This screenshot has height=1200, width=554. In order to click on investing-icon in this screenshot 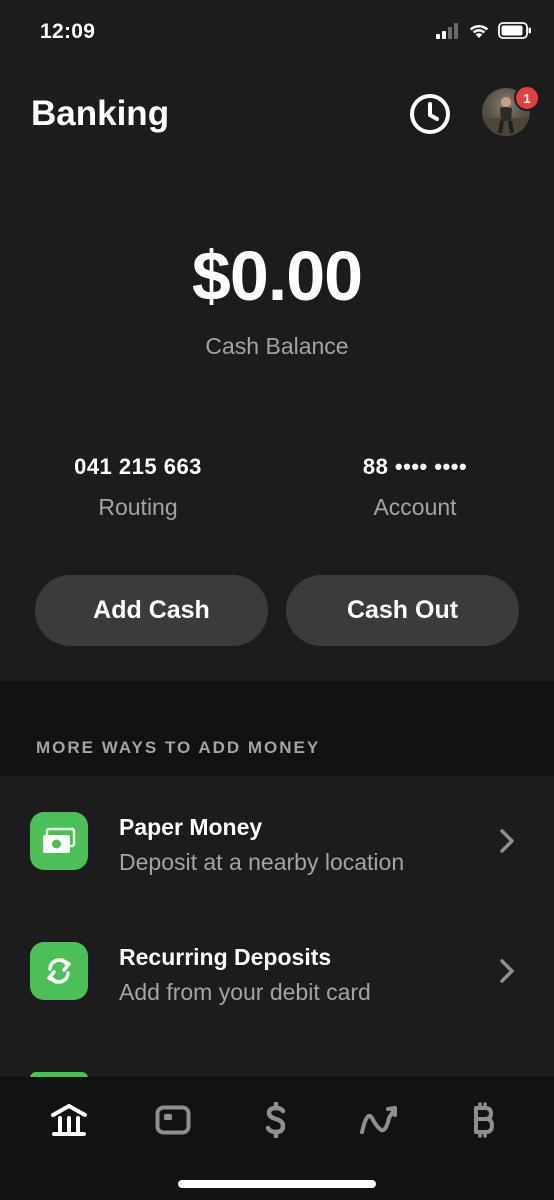, I will do `click(378, 1120)`.